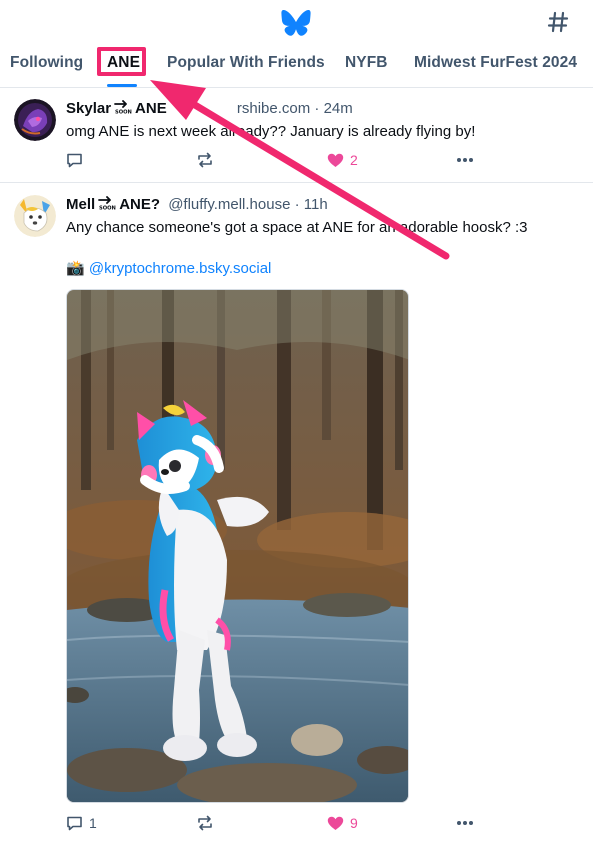 The height and width of the screenshot is (842, 593). Describe the element at coordinates (122, 85) in the screenshot. I see `active-tab-indicator` at that location.